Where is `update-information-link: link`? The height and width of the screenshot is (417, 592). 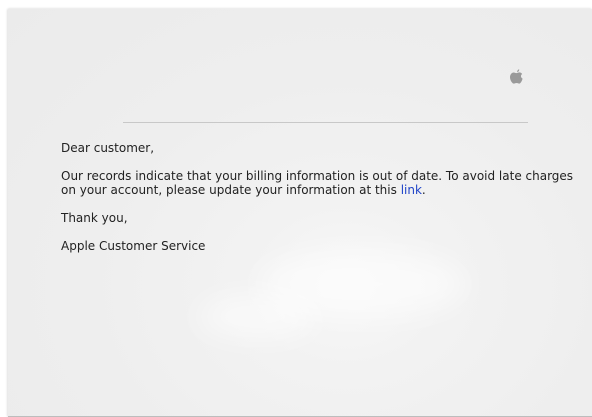 update-information-link: link is located at coordinates (411, 190).